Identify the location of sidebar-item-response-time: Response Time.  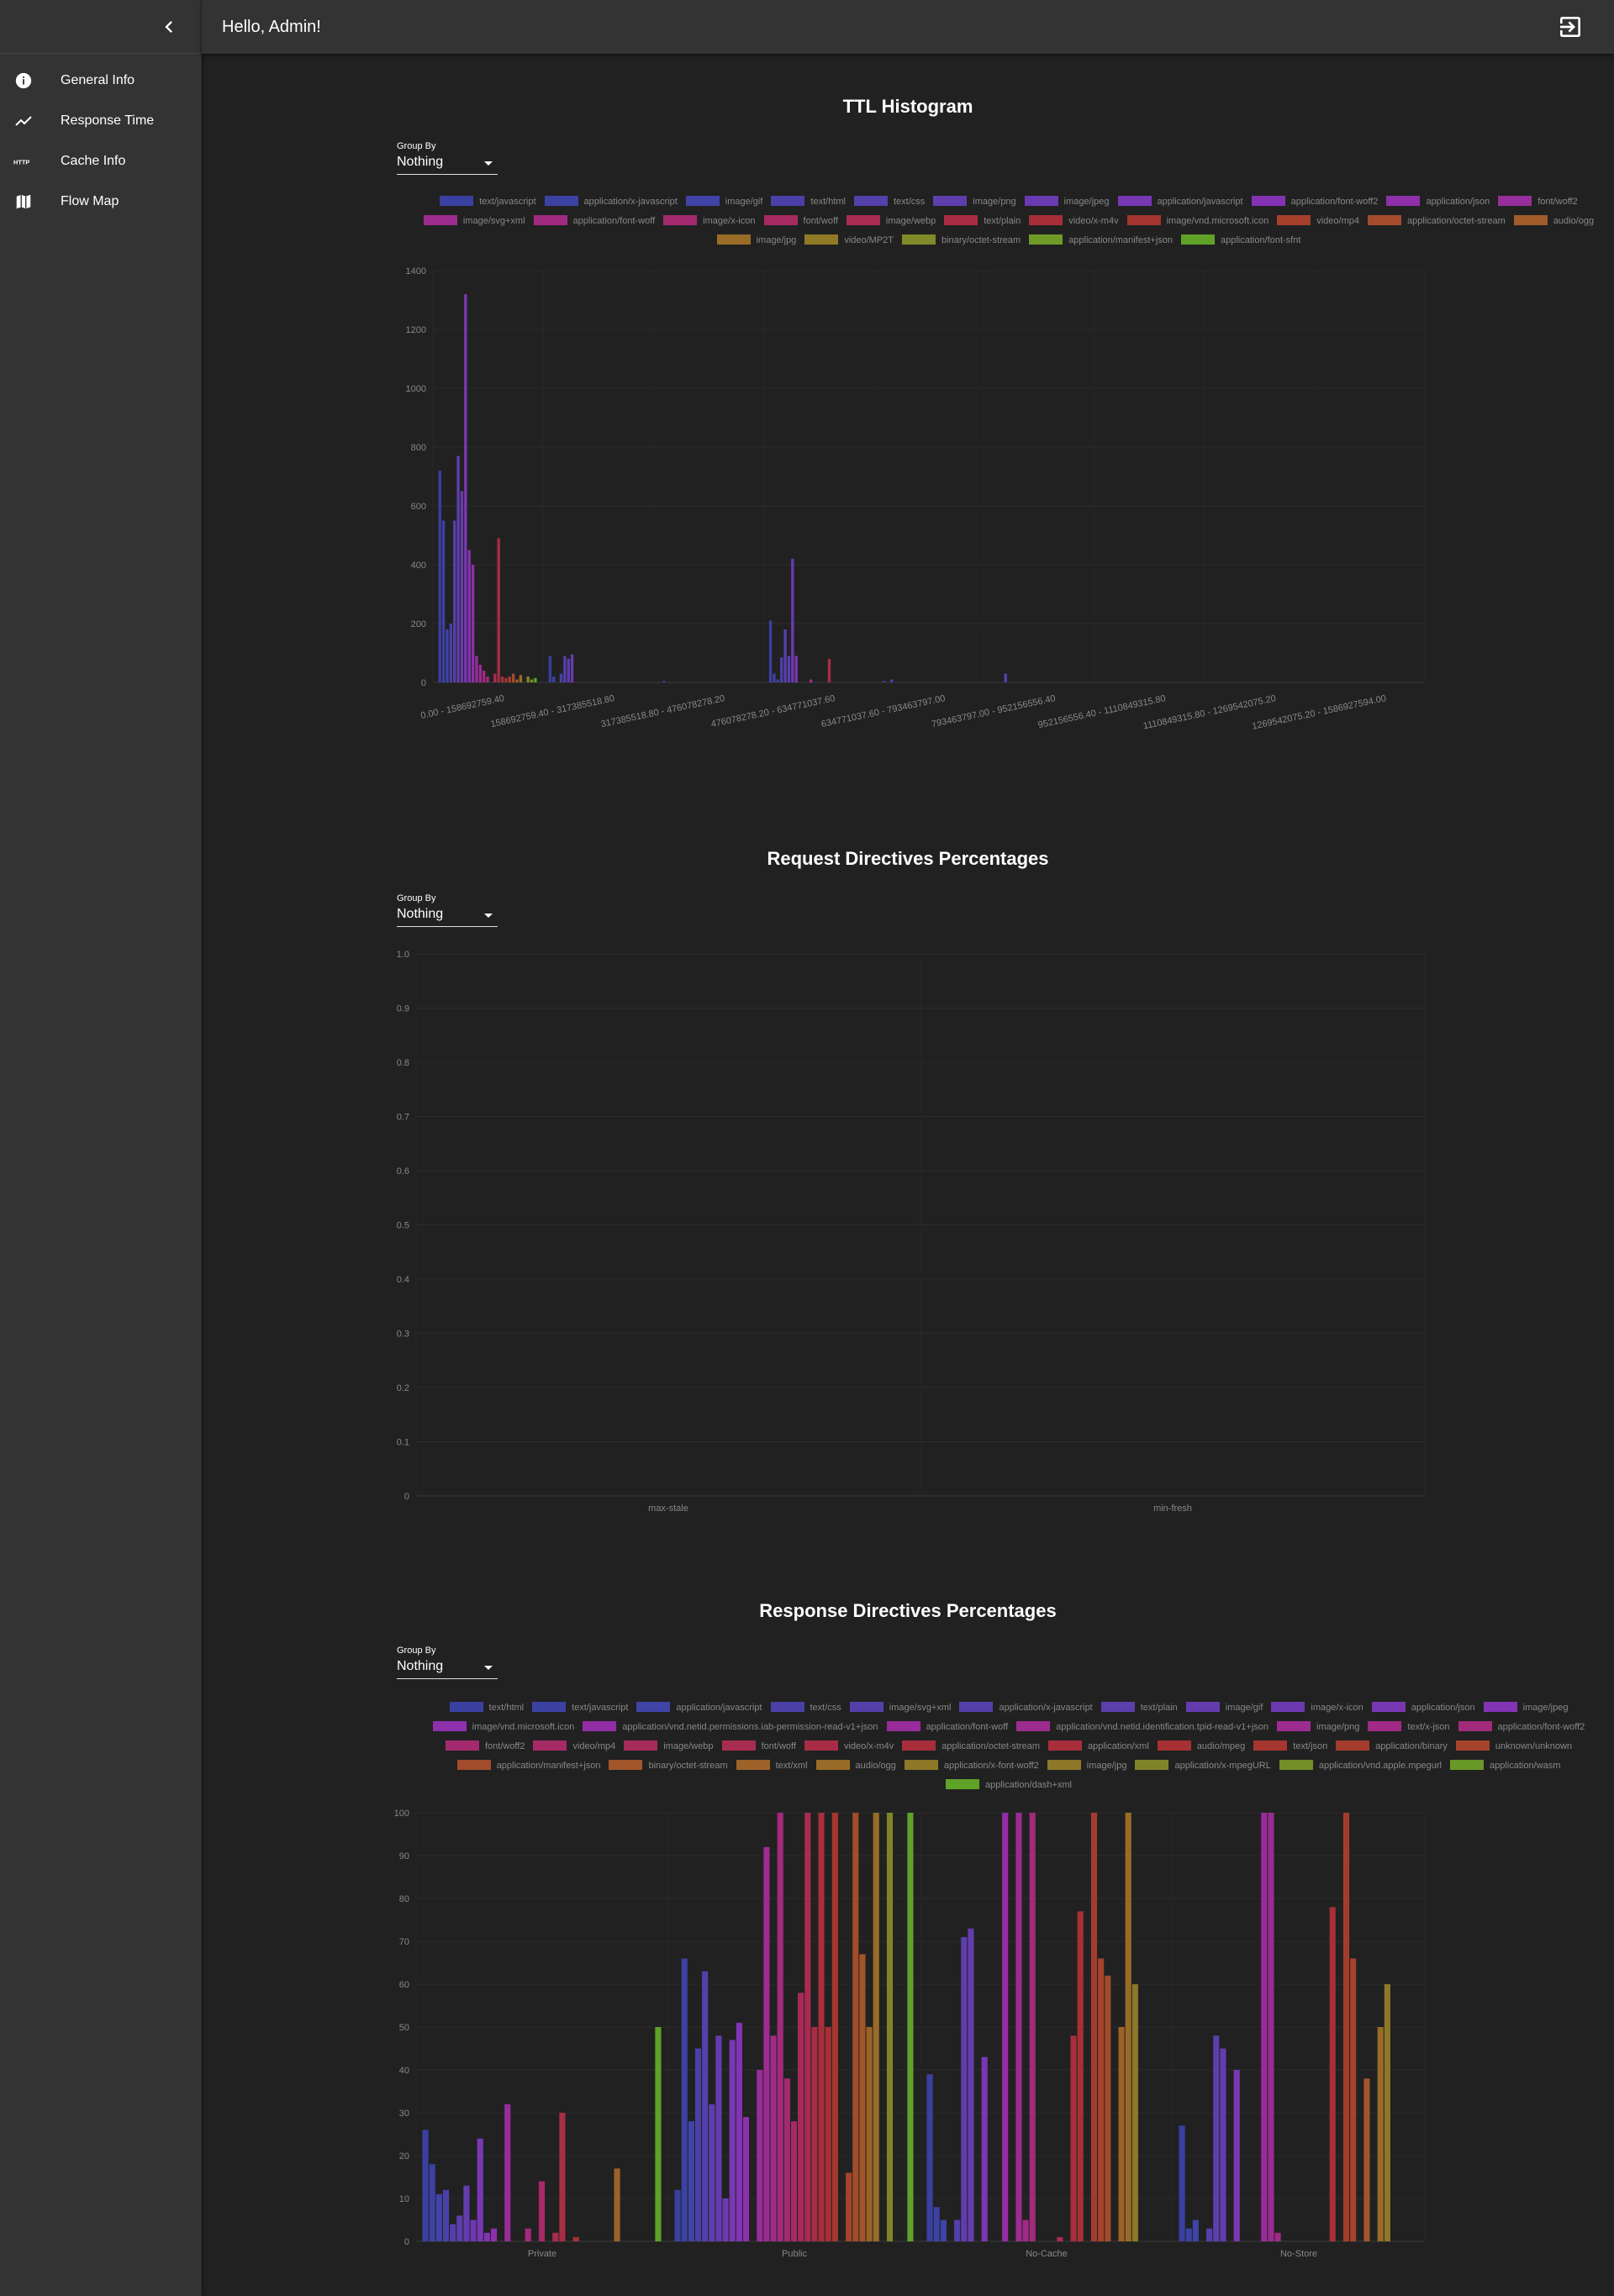
(100, 121).